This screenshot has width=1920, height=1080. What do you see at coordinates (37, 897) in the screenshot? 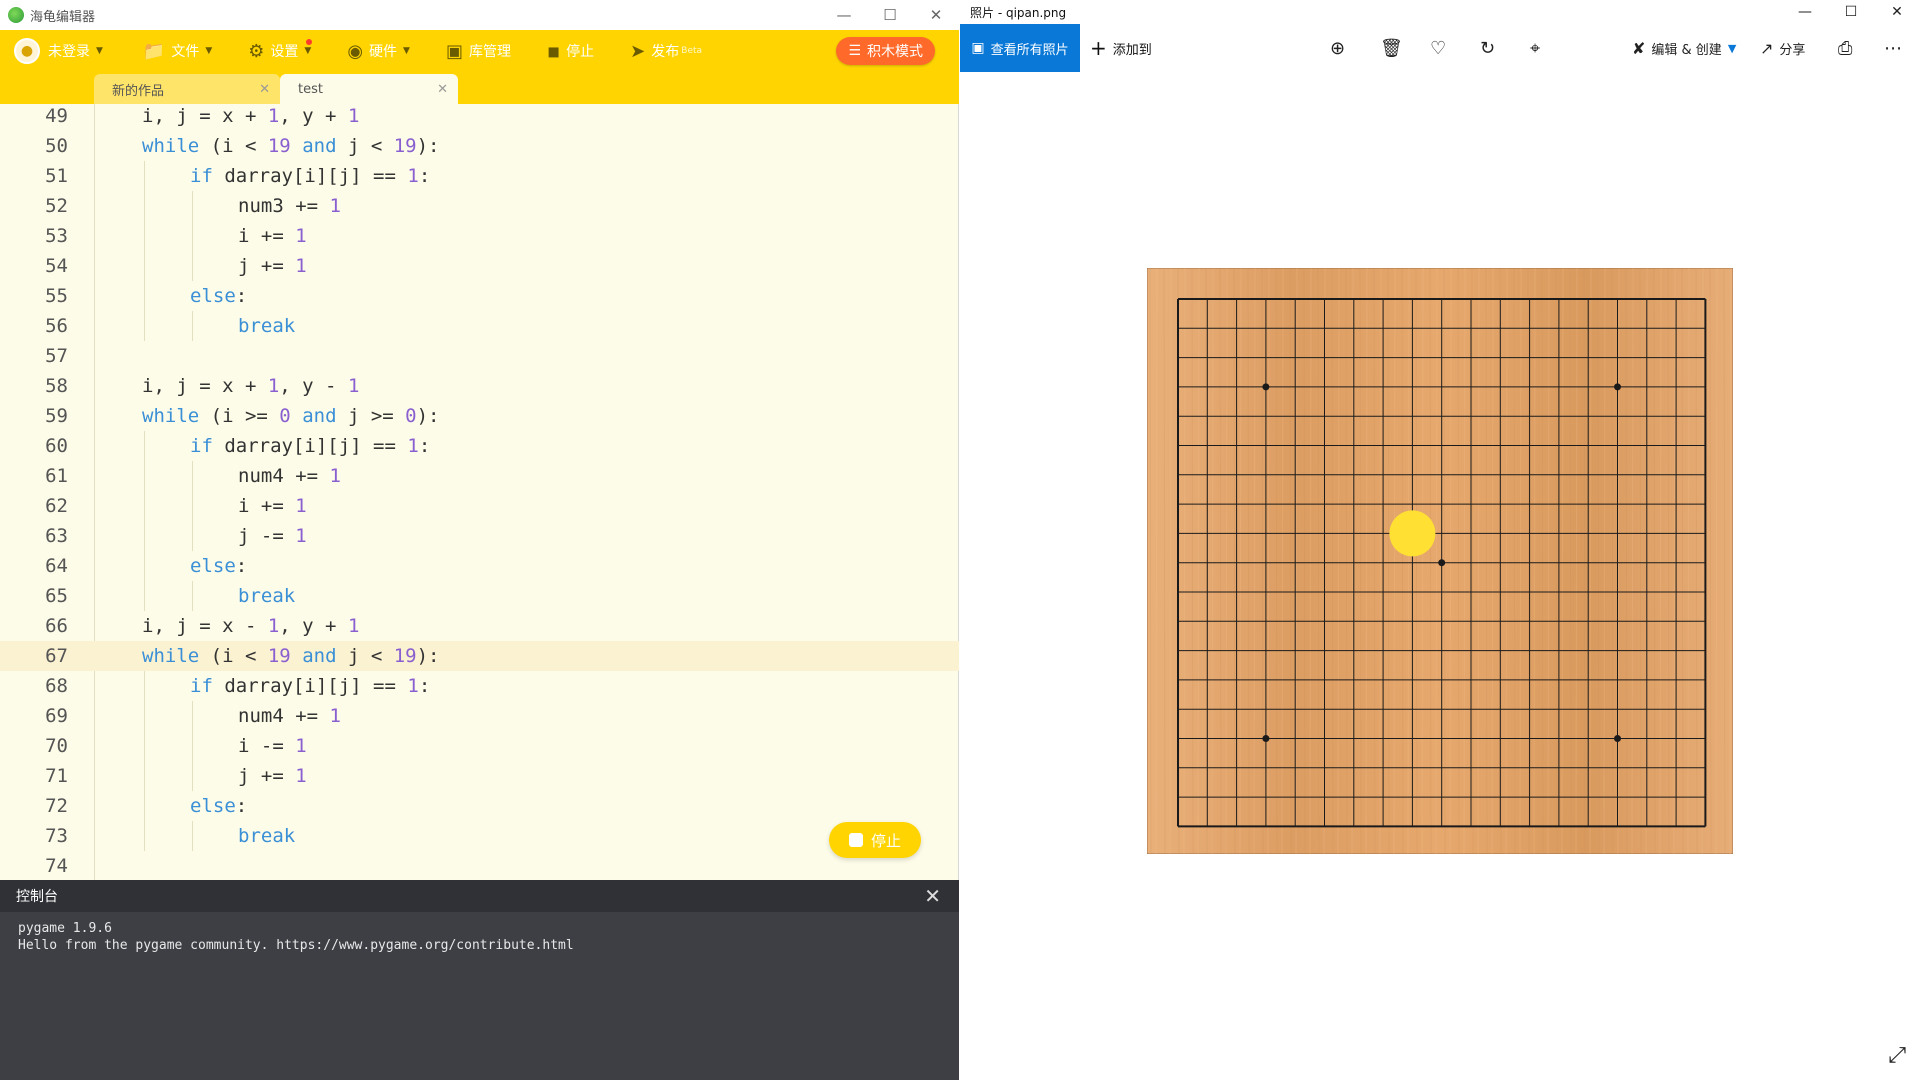
I see `console-title: 控制台` at bounding box center [37, 897].